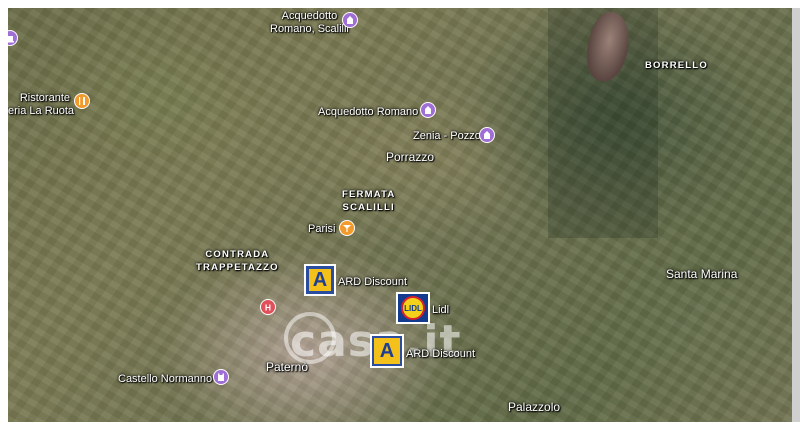 The image size is (800, 430). I want to click on hospital-icon: H, so click(268, 307).